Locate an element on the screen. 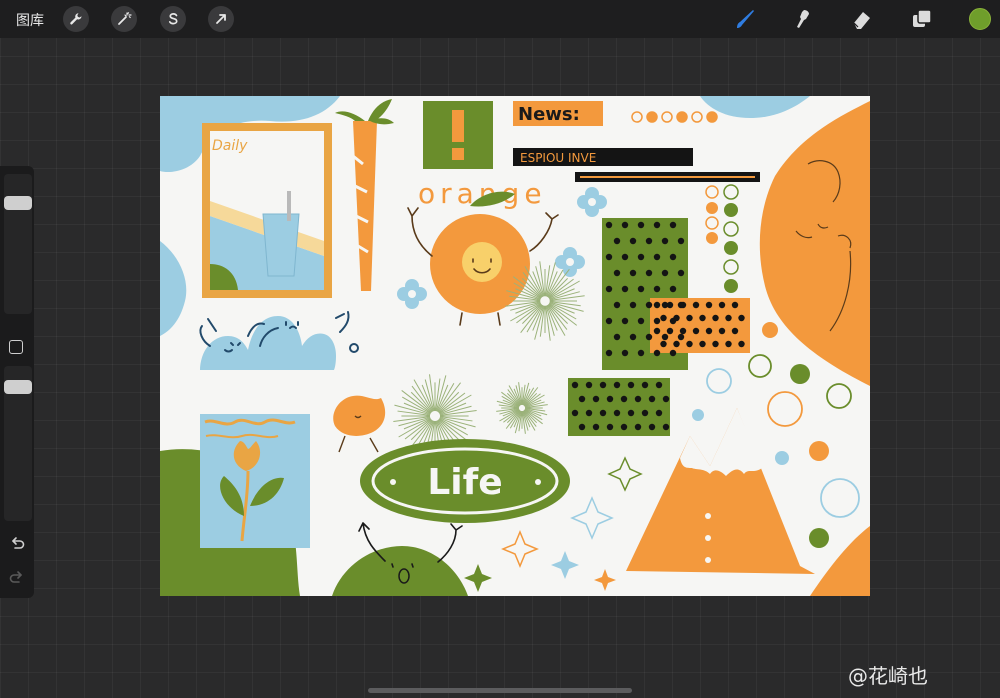 This screenshot has width=1000, height=698. life-text: Life is located at coordinates (464, 482).